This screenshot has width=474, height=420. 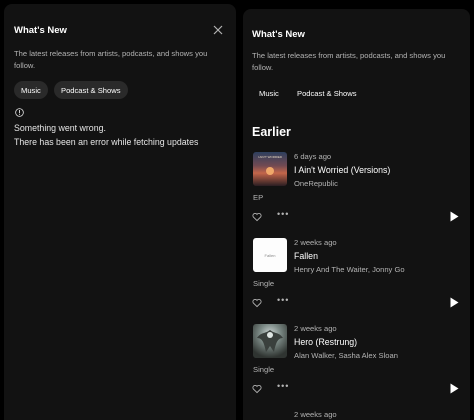 I want to click on album-art-text: I AIN'T WORRIED, so click(x=270, y=157).